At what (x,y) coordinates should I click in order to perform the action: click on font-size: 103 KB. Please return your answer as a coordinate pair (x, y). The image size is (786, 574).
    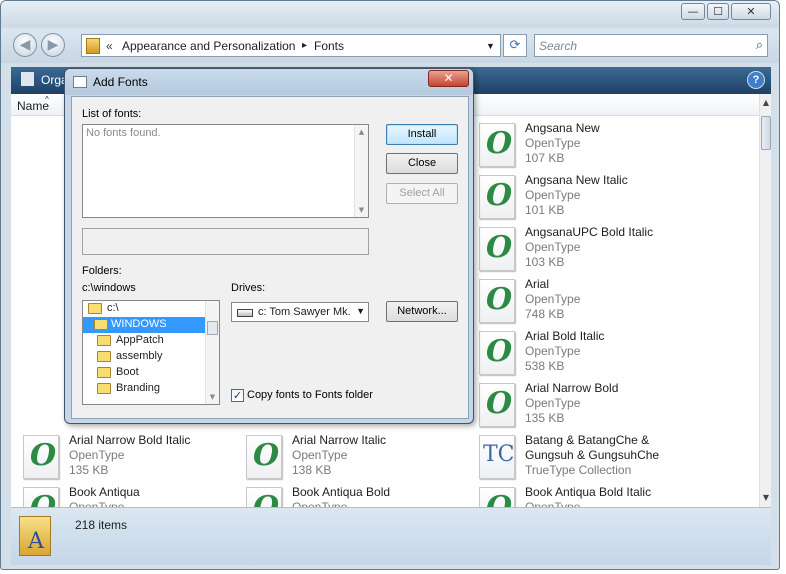
    Looking at the image, I should click on (545, 262).